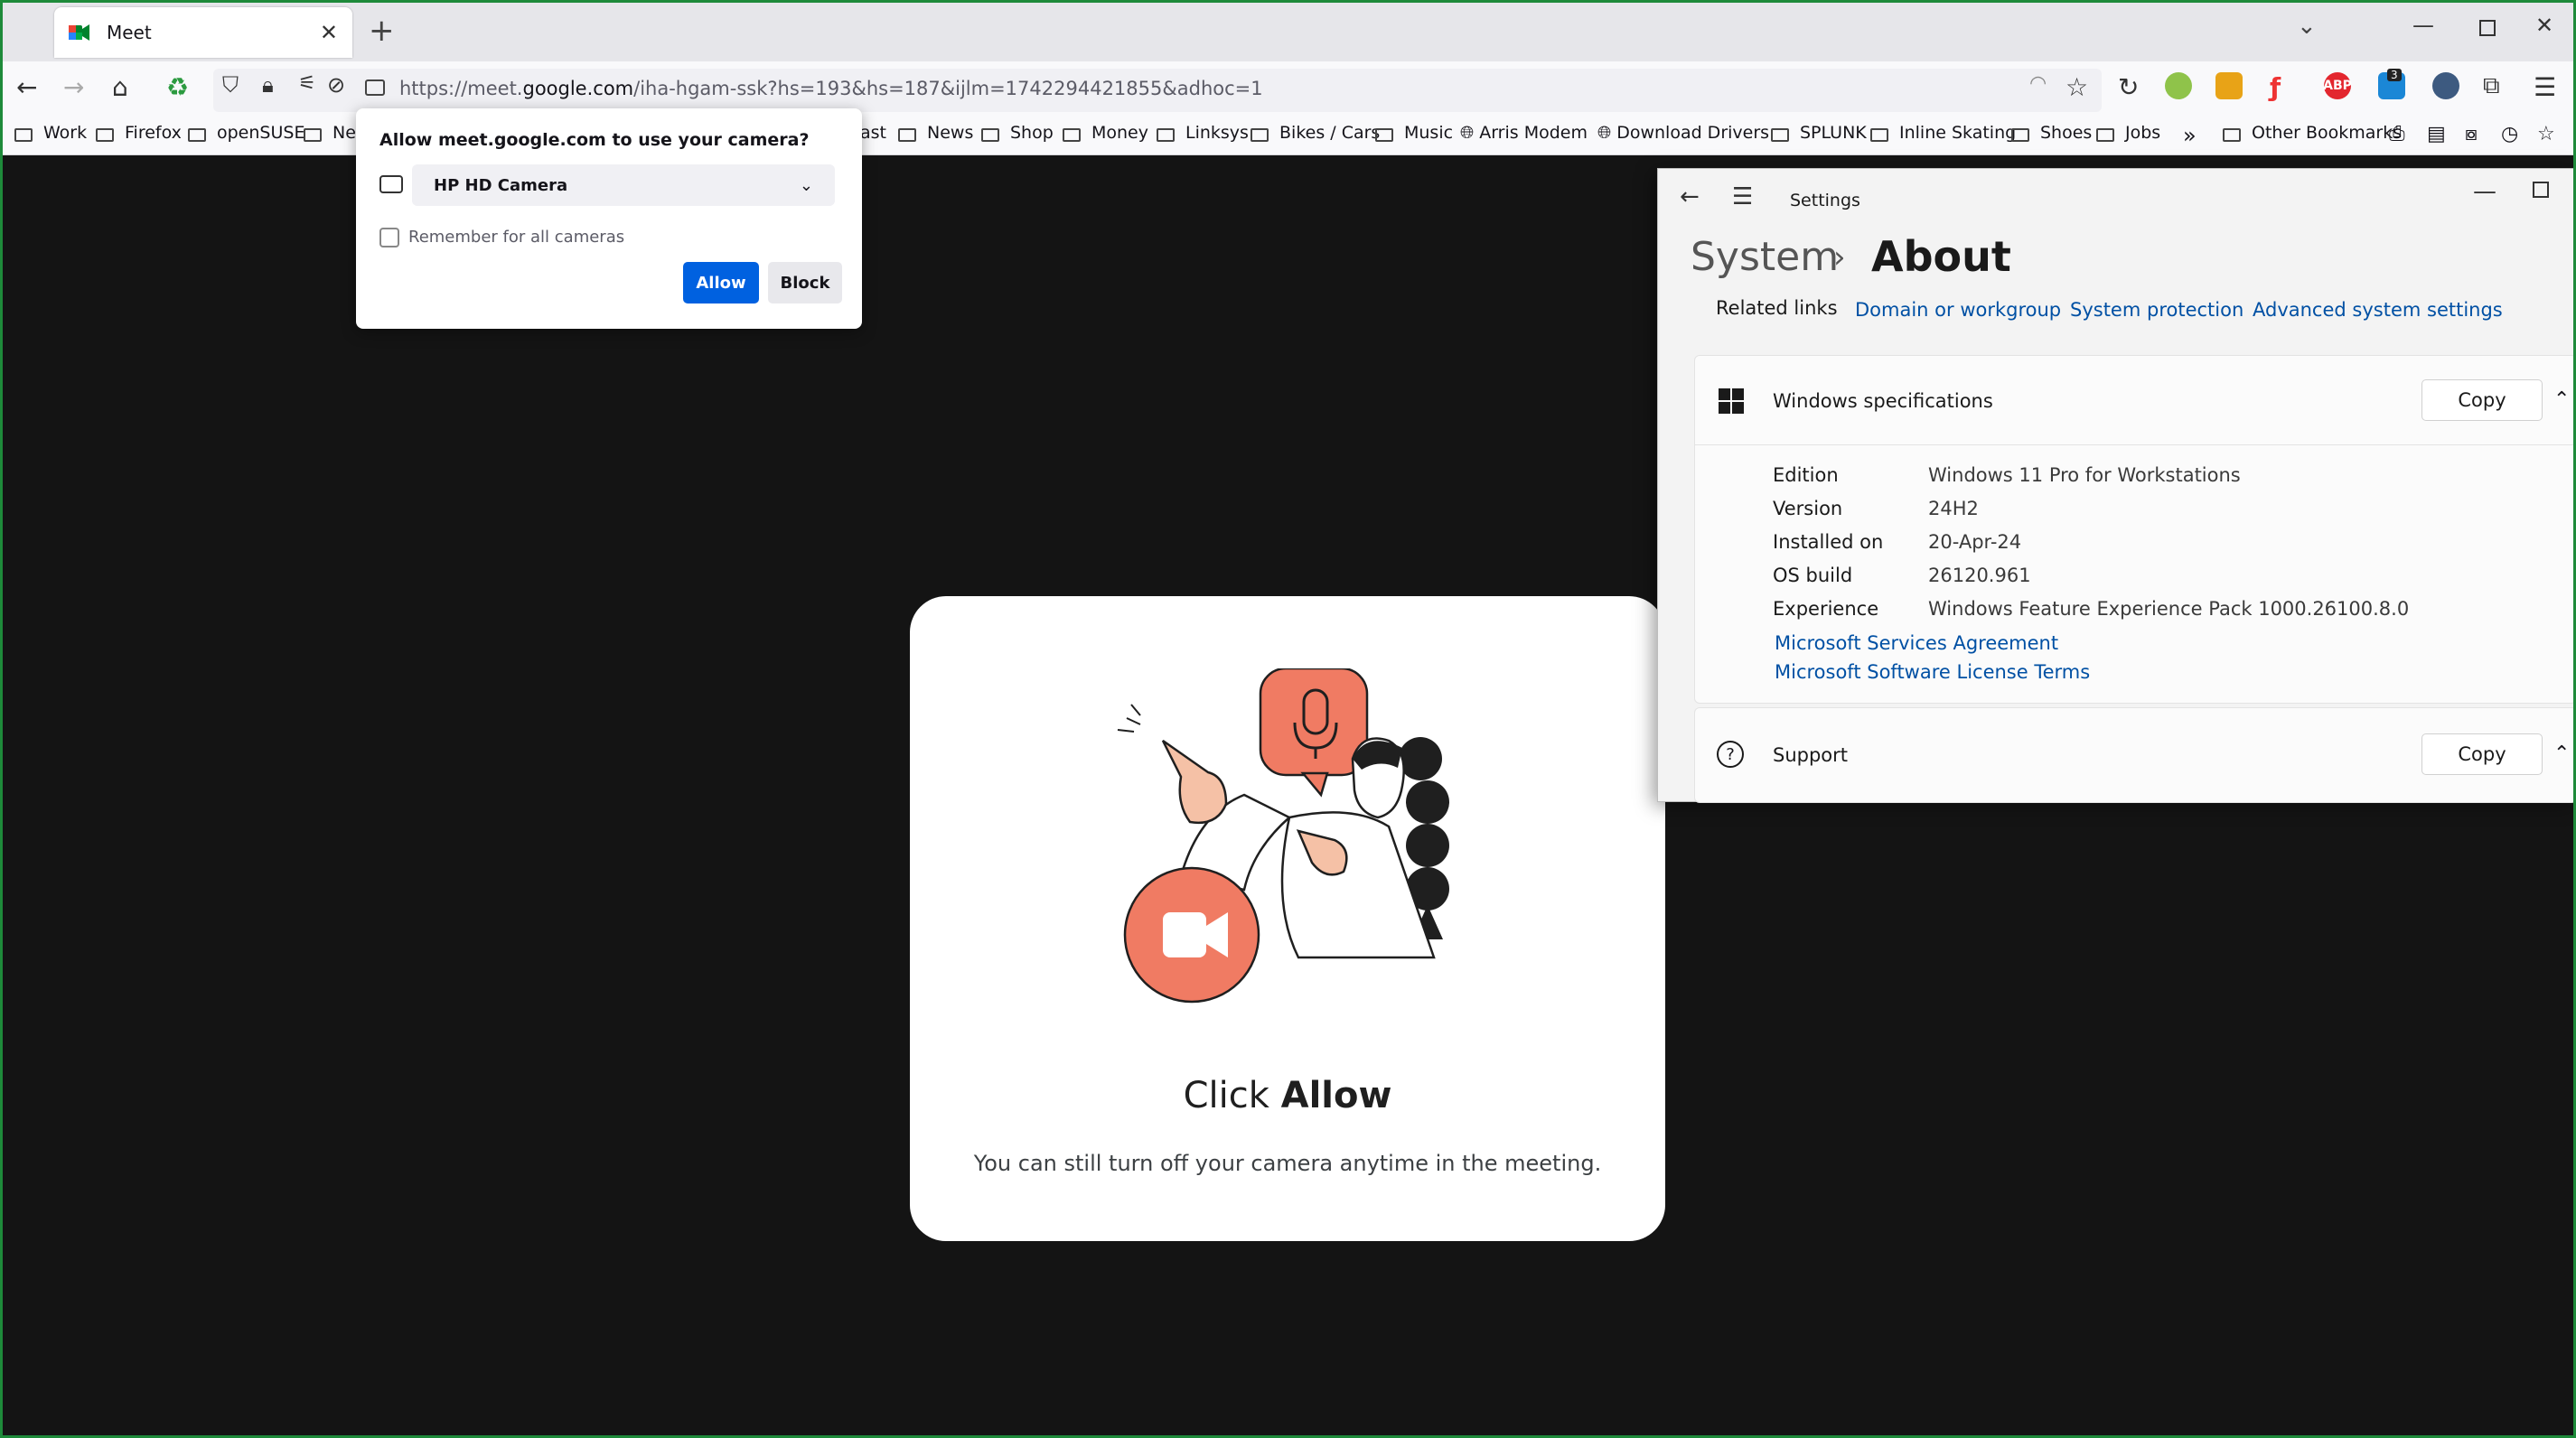 The image size is (2576, 1438). I want to click on windows-specifications-heading: Windows specifications, so click(1883, 401).